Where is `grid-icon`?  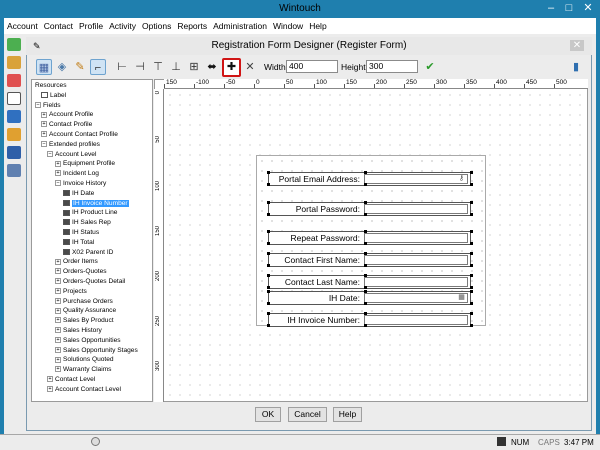
grid-icon is located at coordinates (14, 116).